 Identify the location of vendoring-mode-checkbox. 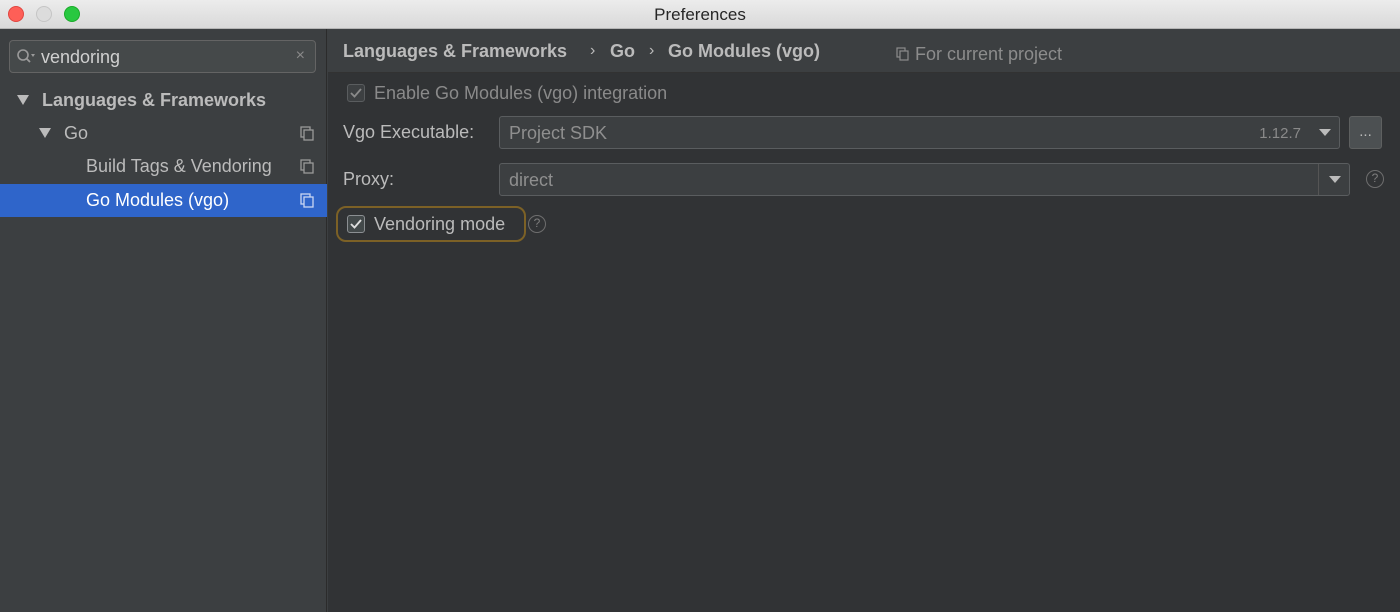
(356, 224).